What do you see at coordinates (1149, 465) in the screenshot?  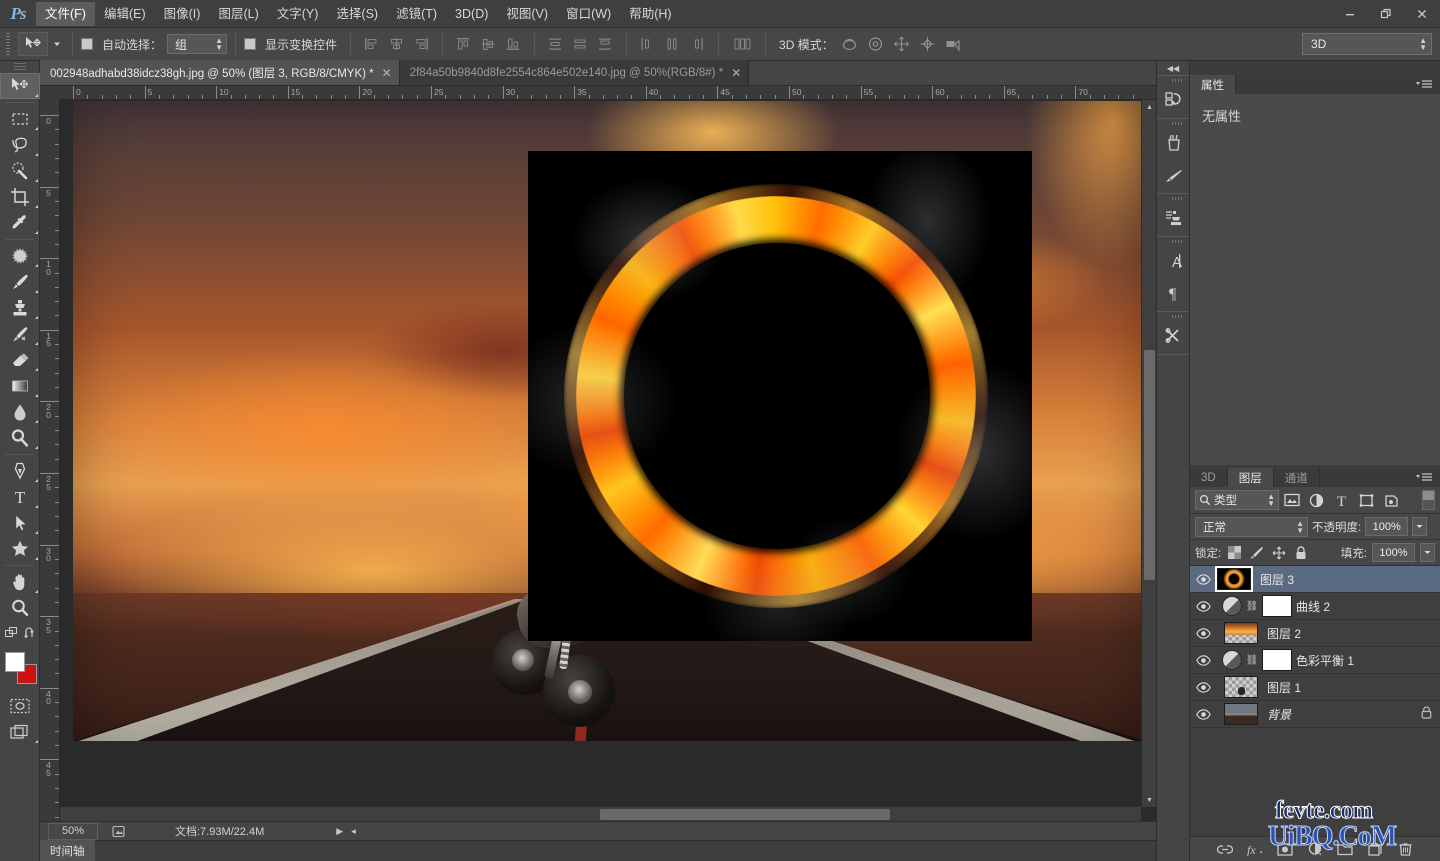 I see `vertical-scroll-thumb` at bounding box center [1149, 465].